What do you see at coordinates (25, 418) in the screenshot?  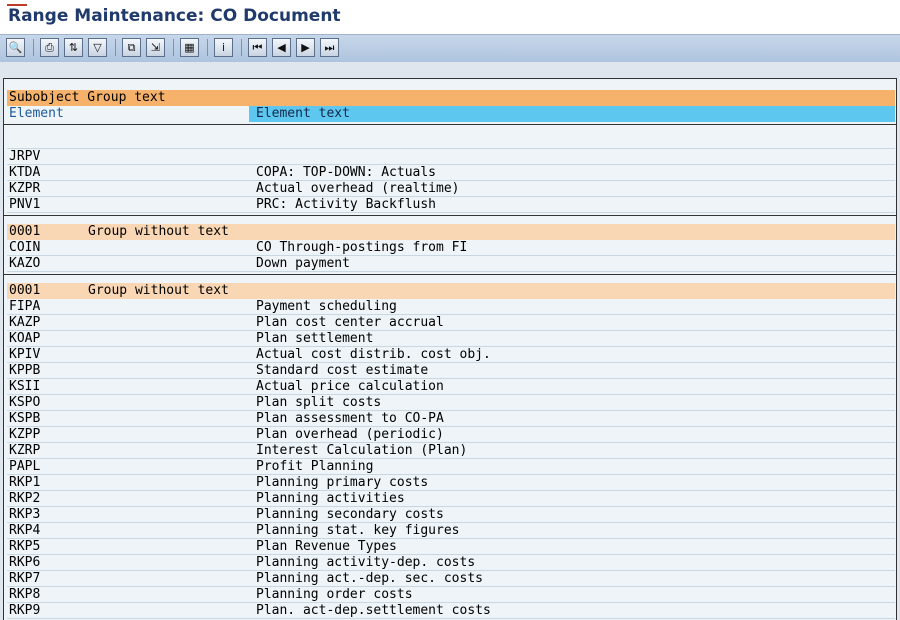 I see `element-code: KSPB` at bounding box center [25, 418].